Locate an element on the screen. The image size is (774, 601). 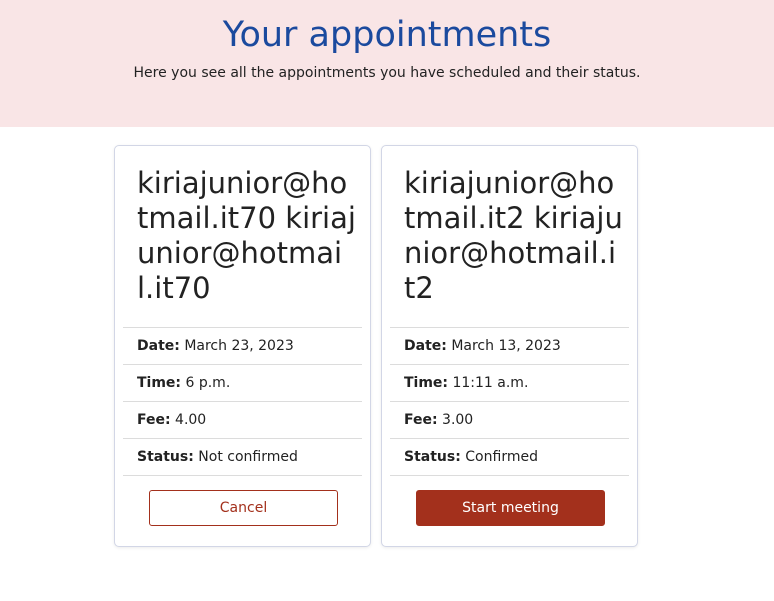
time-row: Time: 6 p.m. is located at coordinates (242, 382).